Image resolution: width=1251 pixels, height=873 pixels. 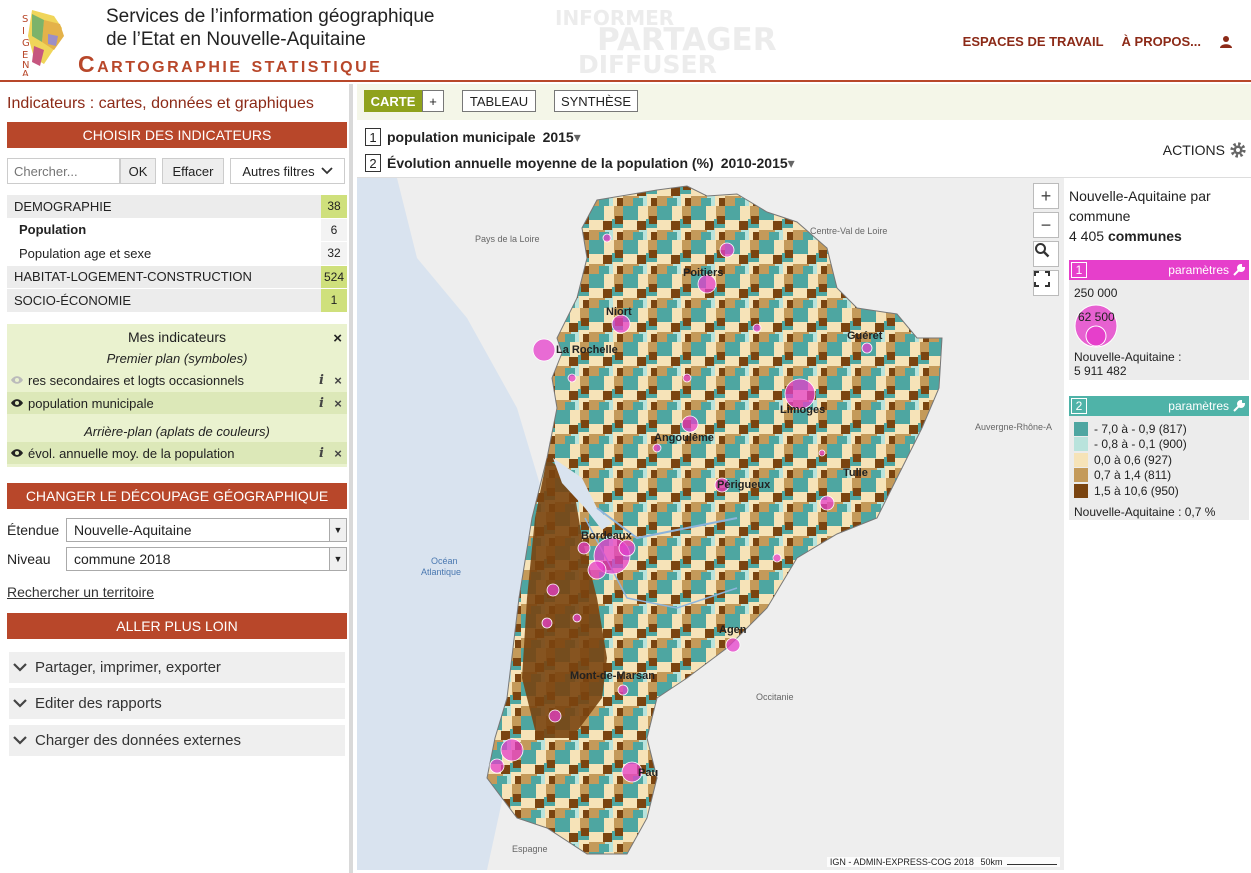 What do you see at coordinates (1033, 41) in the screenshot?
I see `nav-workspaces: ESPACES DE TRAVAIL` at bounding box center [1033, 41].